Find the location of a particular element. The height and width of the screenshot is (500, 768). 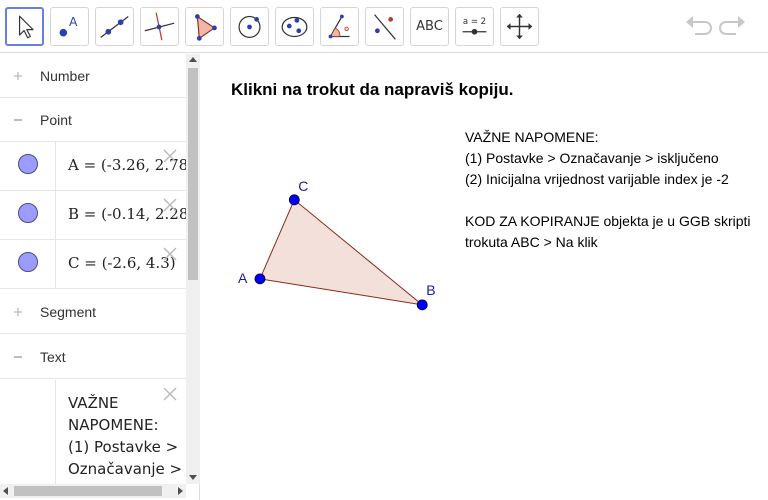

category-segment: Segment is located at coordinates (93, 312).